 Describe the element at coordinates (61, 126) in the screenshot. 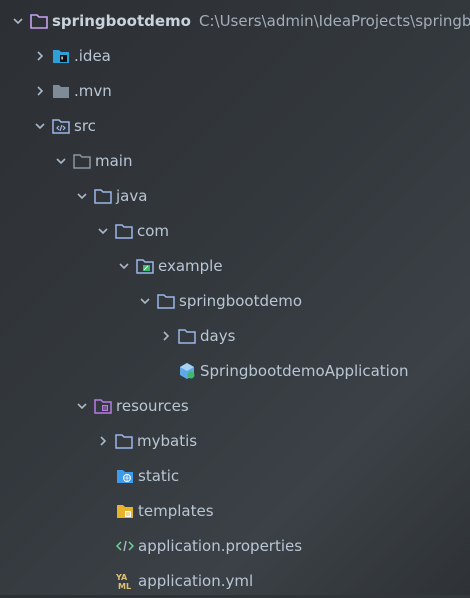

I see `source-folder-icon` at that location.